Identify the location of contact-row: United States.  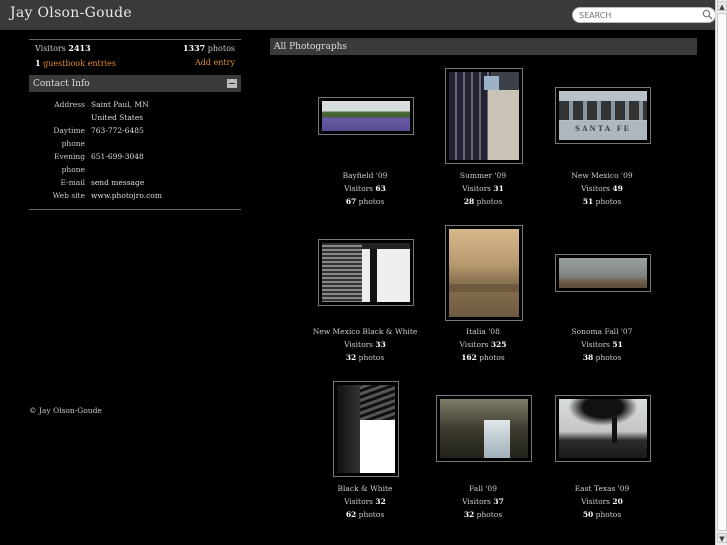
(135, 117).